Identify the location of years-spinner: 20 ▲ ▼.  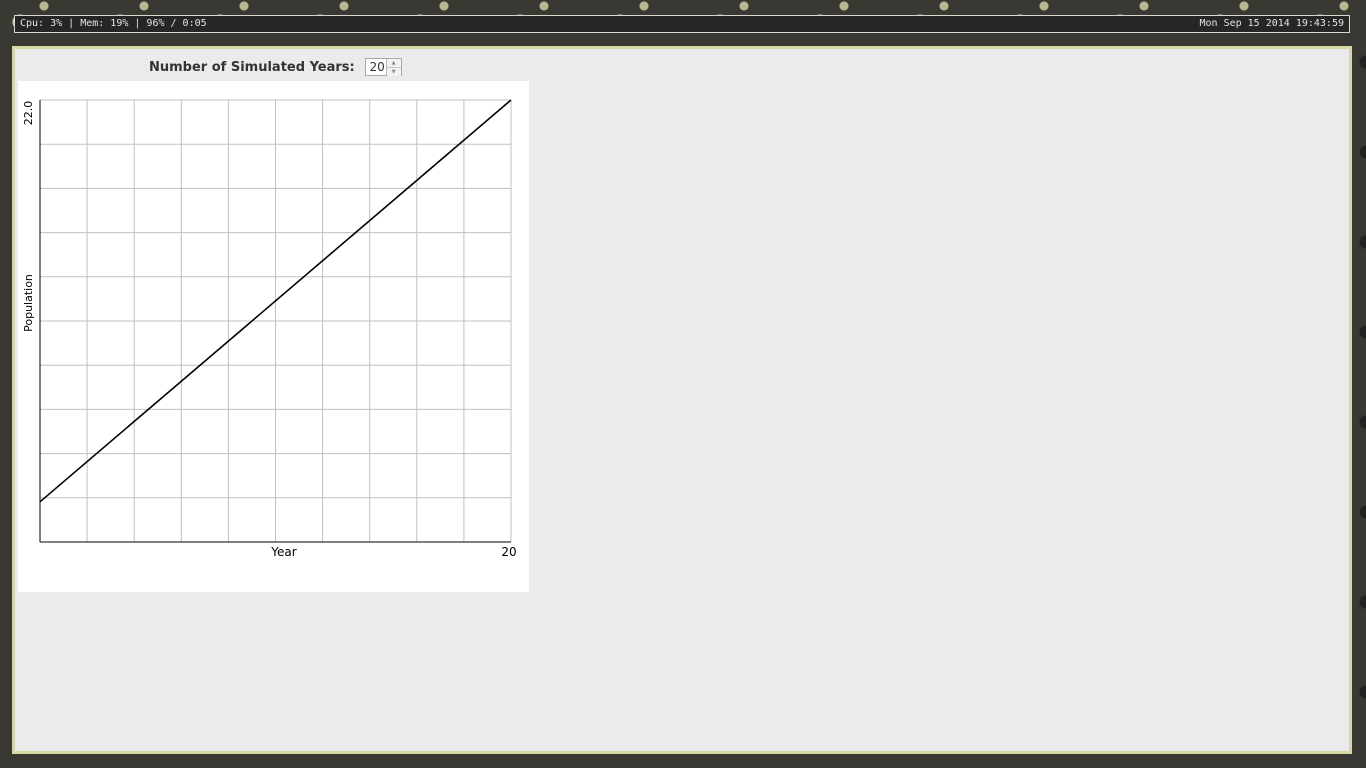
(383, 67).